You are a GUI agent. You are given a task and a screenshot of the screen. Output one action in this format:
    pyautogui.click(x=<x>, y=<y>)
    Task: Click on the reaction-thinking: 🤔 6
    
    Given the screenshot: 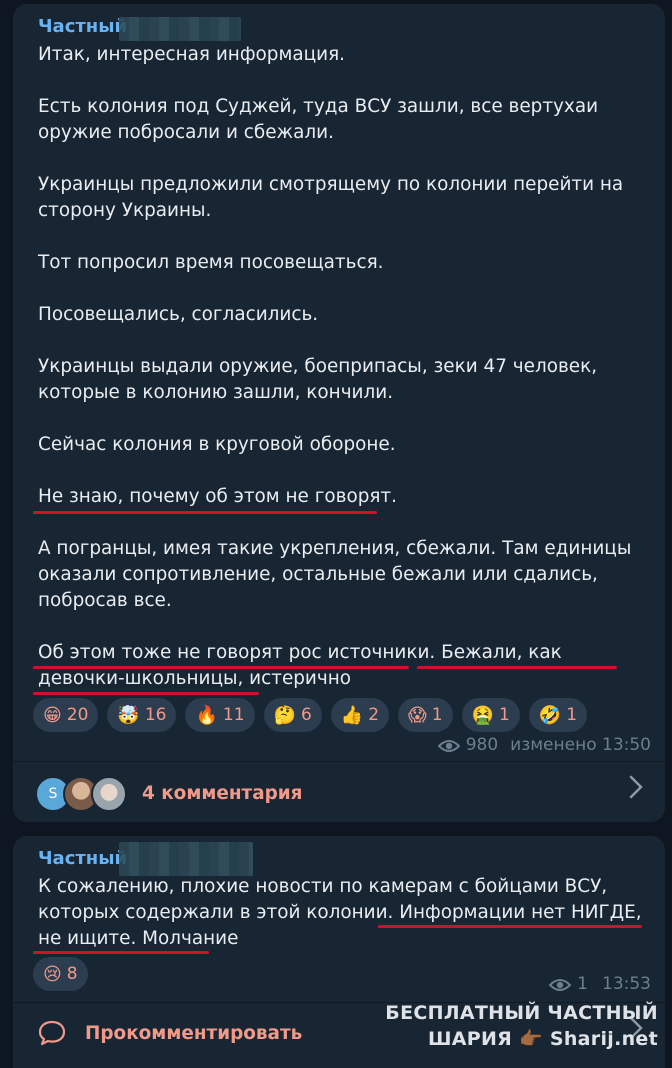 What is the action you would take?
    pyautogui.click(x=292, y=715)
    